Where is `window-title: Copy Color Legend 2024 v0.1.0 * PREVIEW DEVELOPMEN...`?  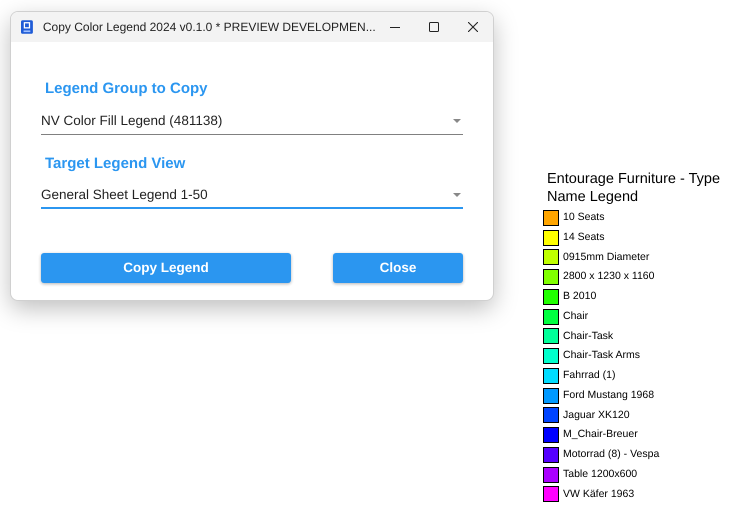 window-title: Copy Color Legend 2024 v0.1.0 * PREVIEW DEVELOPMEN... is located at coordinates (209, 27).